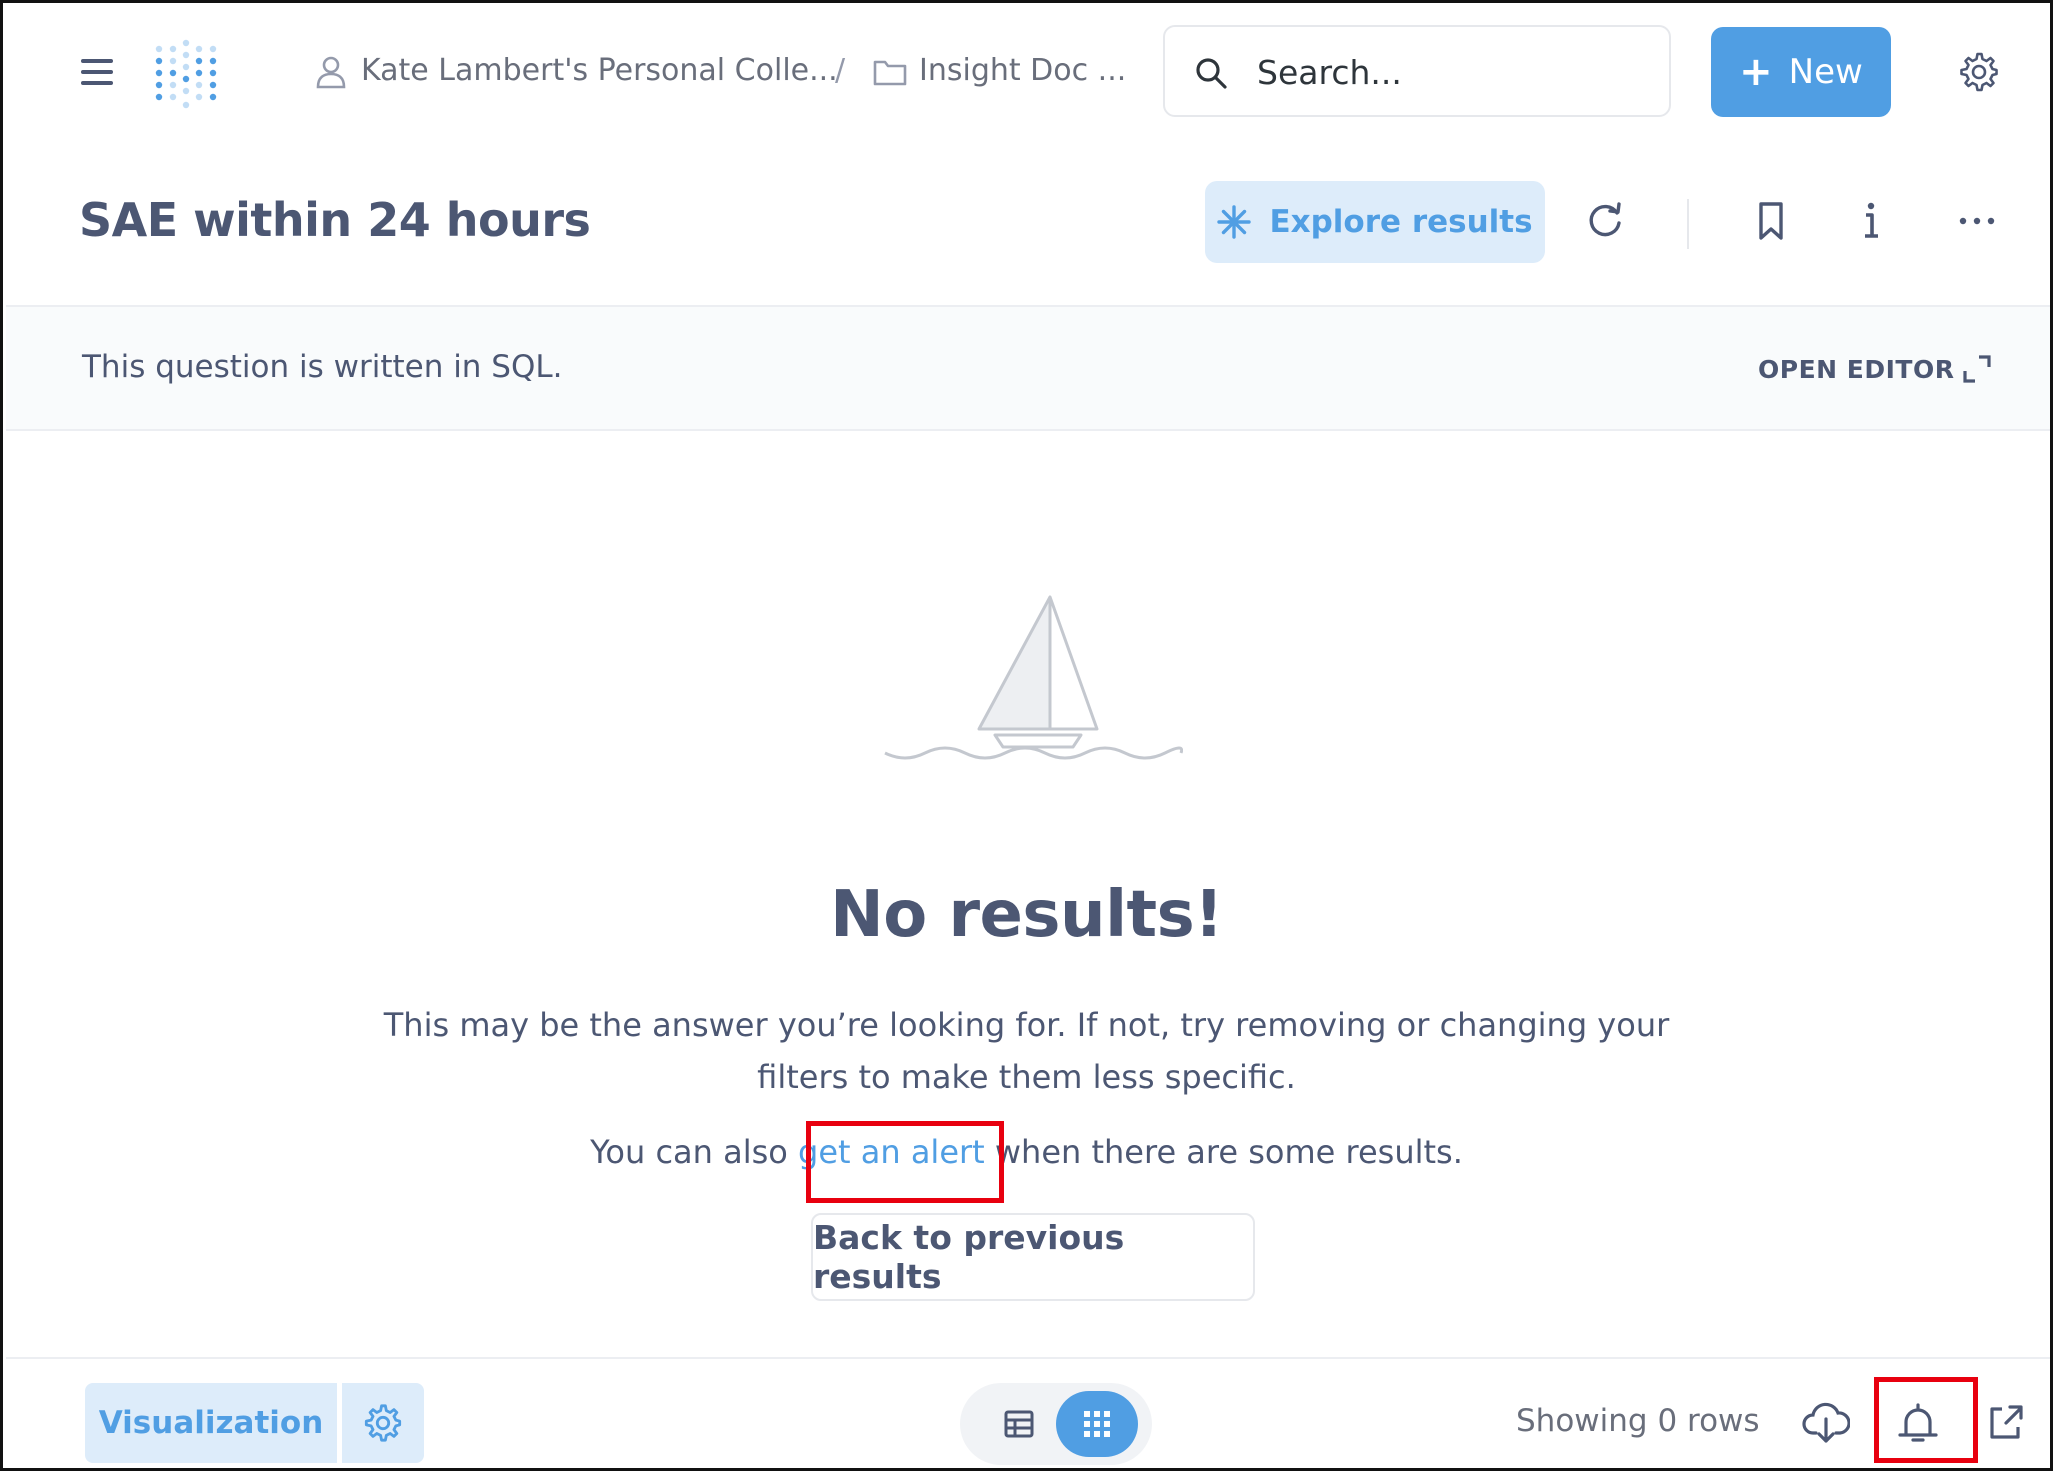 The height and width of the screenshot is (1471, 2053). I want to click on metabase-logo, so click(186, 76).